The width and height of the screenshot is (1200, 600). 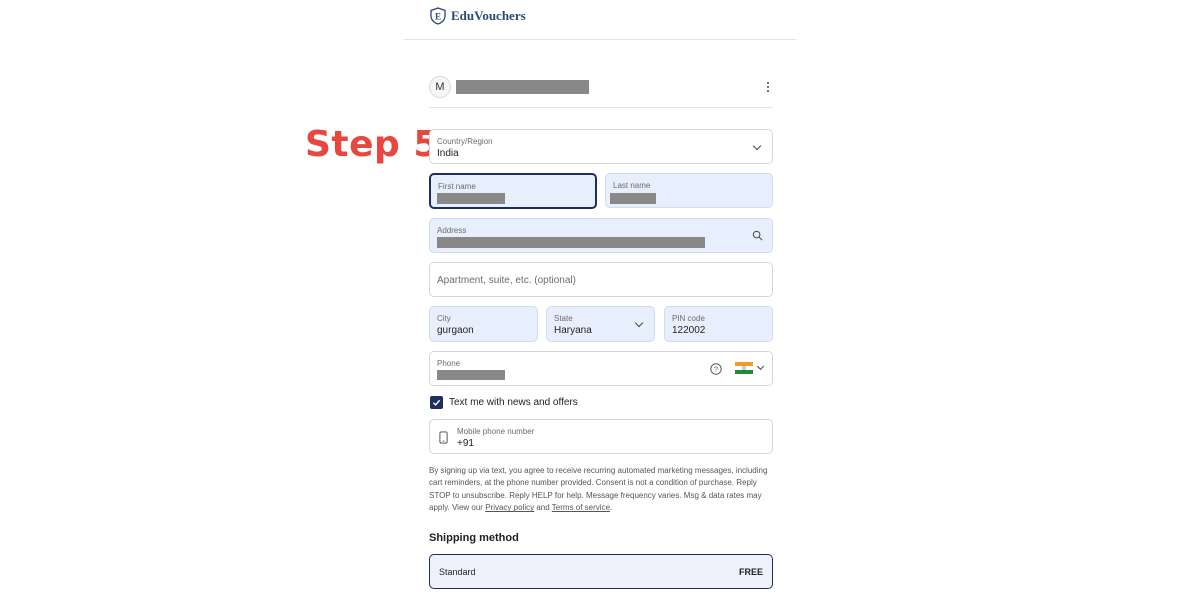 I want to click on terms-of-service-link: Terms of service, so click(x=581, y=507).